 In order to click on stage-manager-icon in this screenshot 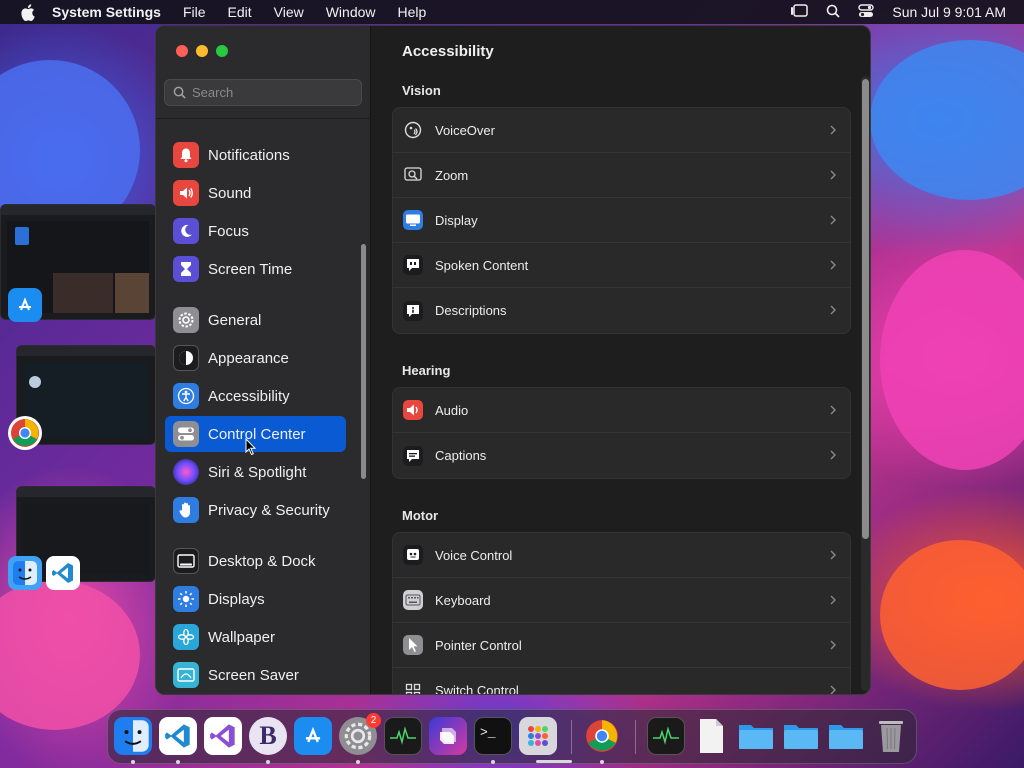, I will do `click(799, 12)`.